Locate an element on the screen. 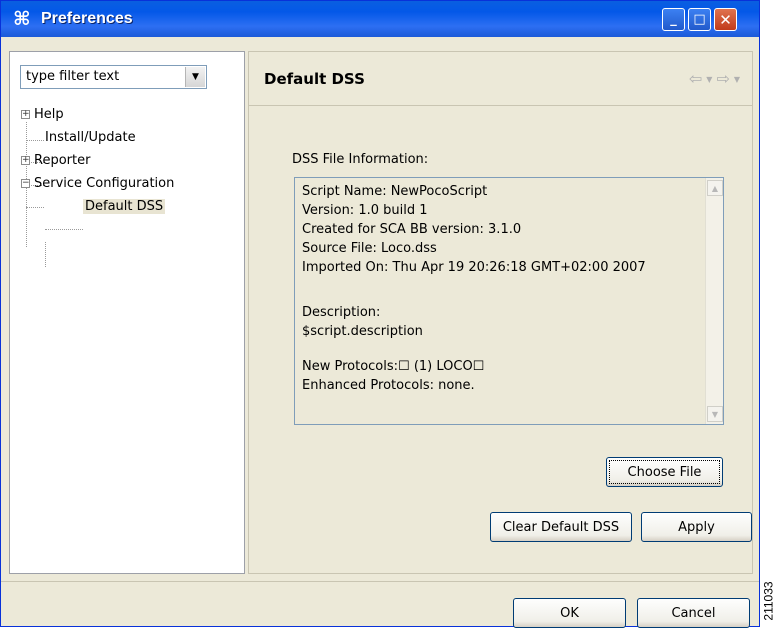 The image size is (778, 628). dss-info-label: DSS File Information: is located at coordinates (360, 159).